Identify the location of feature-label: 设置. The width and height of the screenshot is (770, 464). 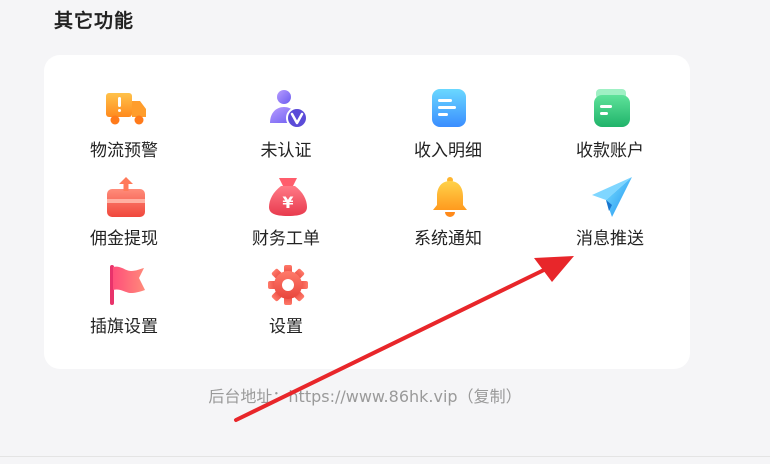
(286, 327).